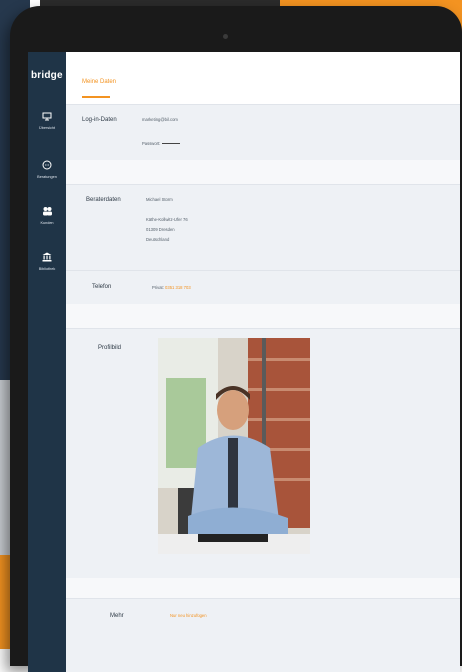 The height and width of the screenshot is (672, 462). What do you see at coordinates (158, 239) in the screenshot?
I see `advisor-country: Deutschland` at bounding box center [158, 239].